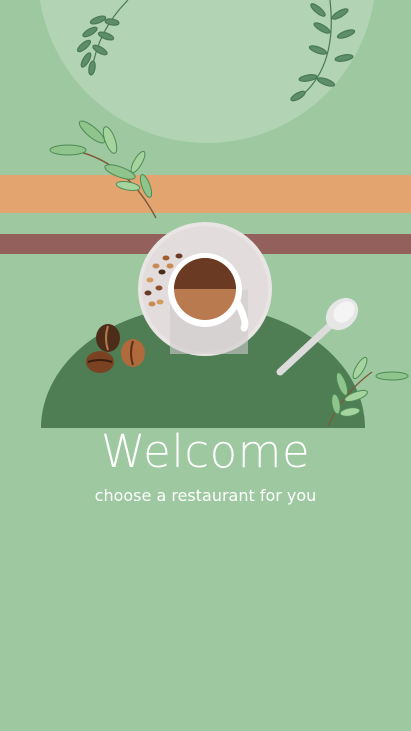 This screenshot has width=411, height=731. I want to click on coffee-bean-icon, so click(115, 348).